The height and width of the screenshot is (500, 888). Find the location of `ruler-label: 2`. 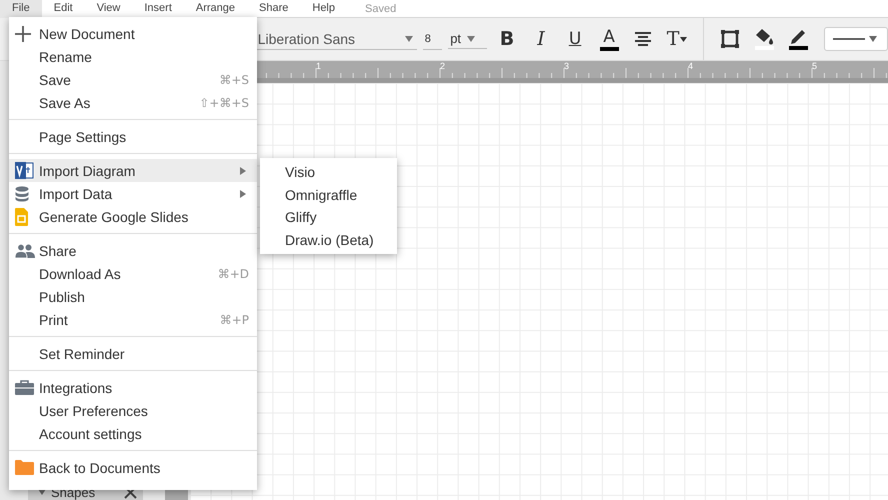

ruler-label: 2 is located at coordinates (443, 66).